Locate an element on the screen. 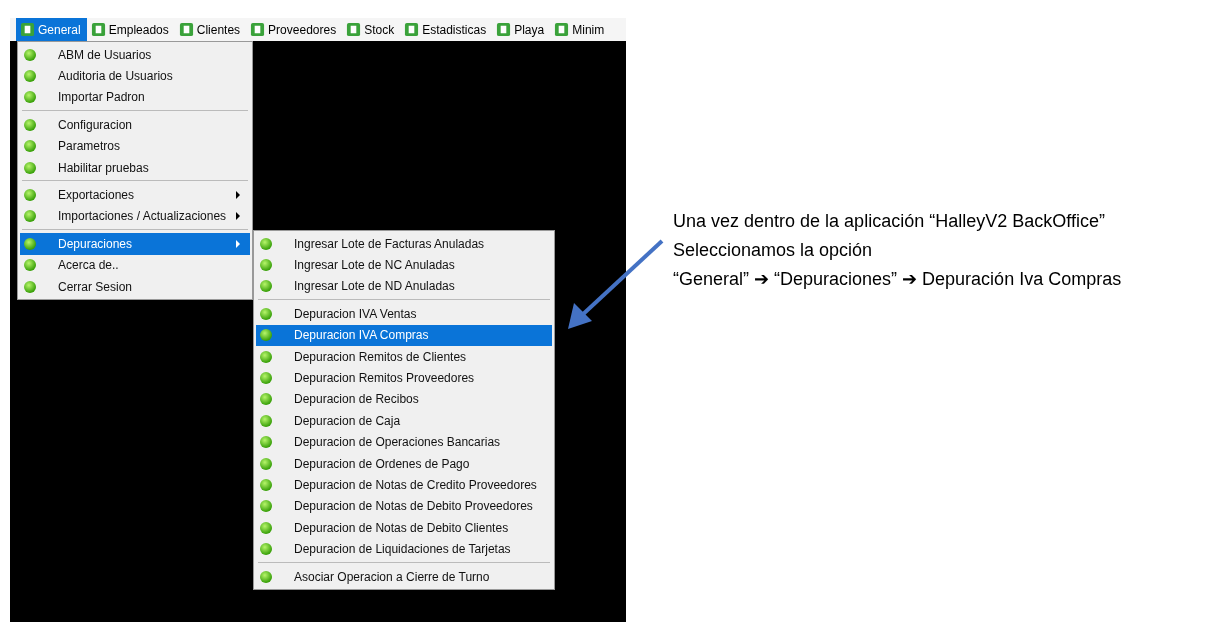  menu-item: Depuracion Remitos Proveedores is located at coordinates (404, 378).